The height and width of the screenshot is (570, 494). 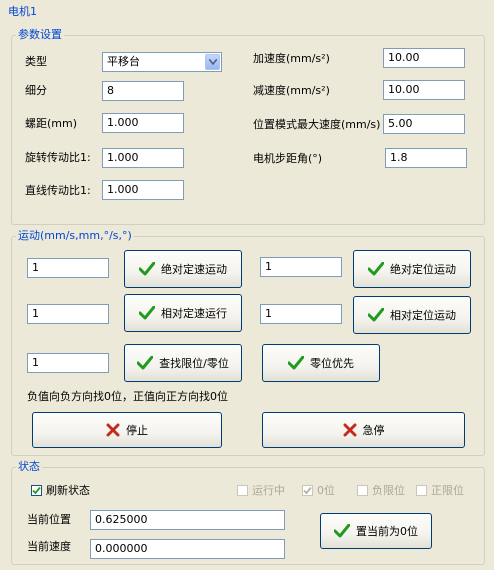 I want to click on current-speed-field: 0.000000, so click(x=187, y=549).